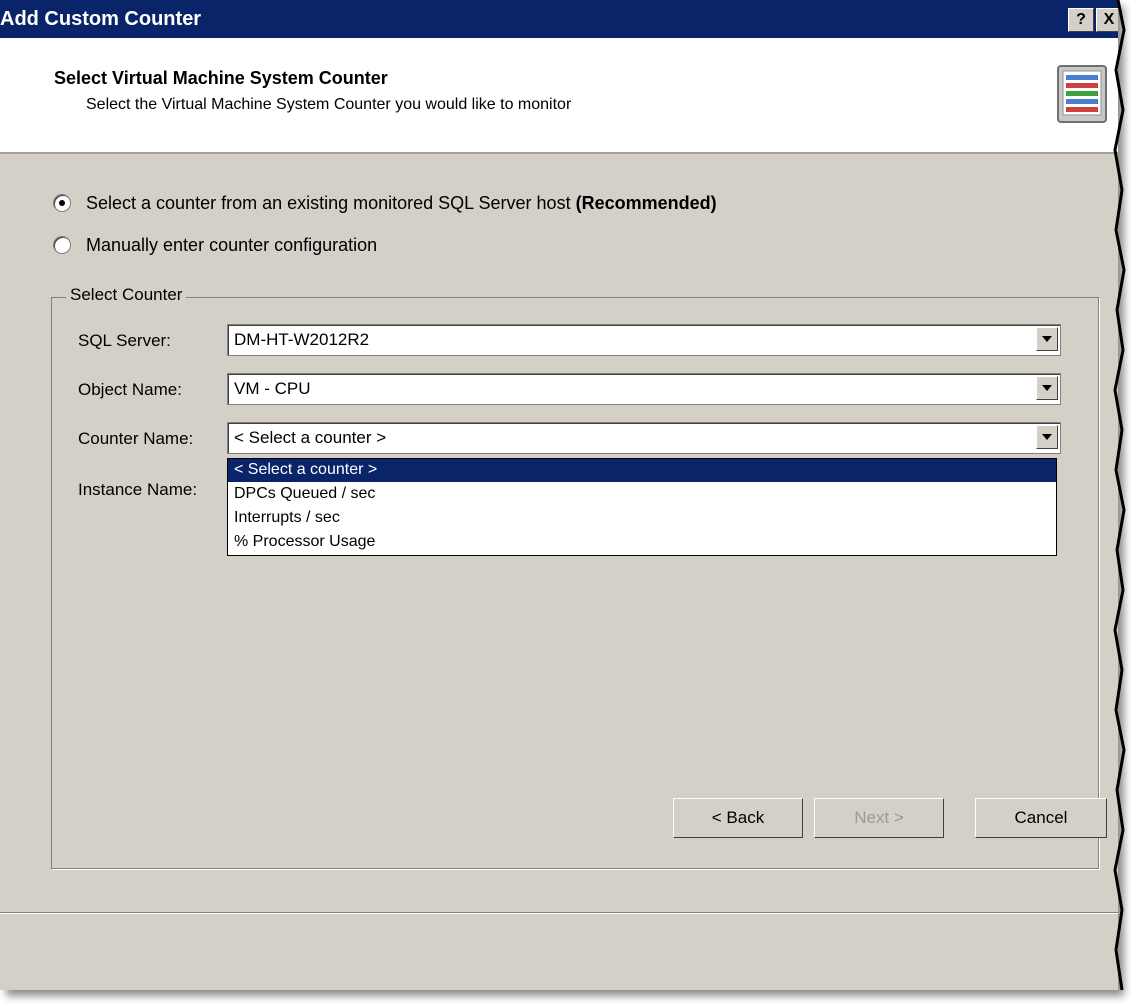  I want to click on object-name-value: VM - CPU, so click(272, 388).